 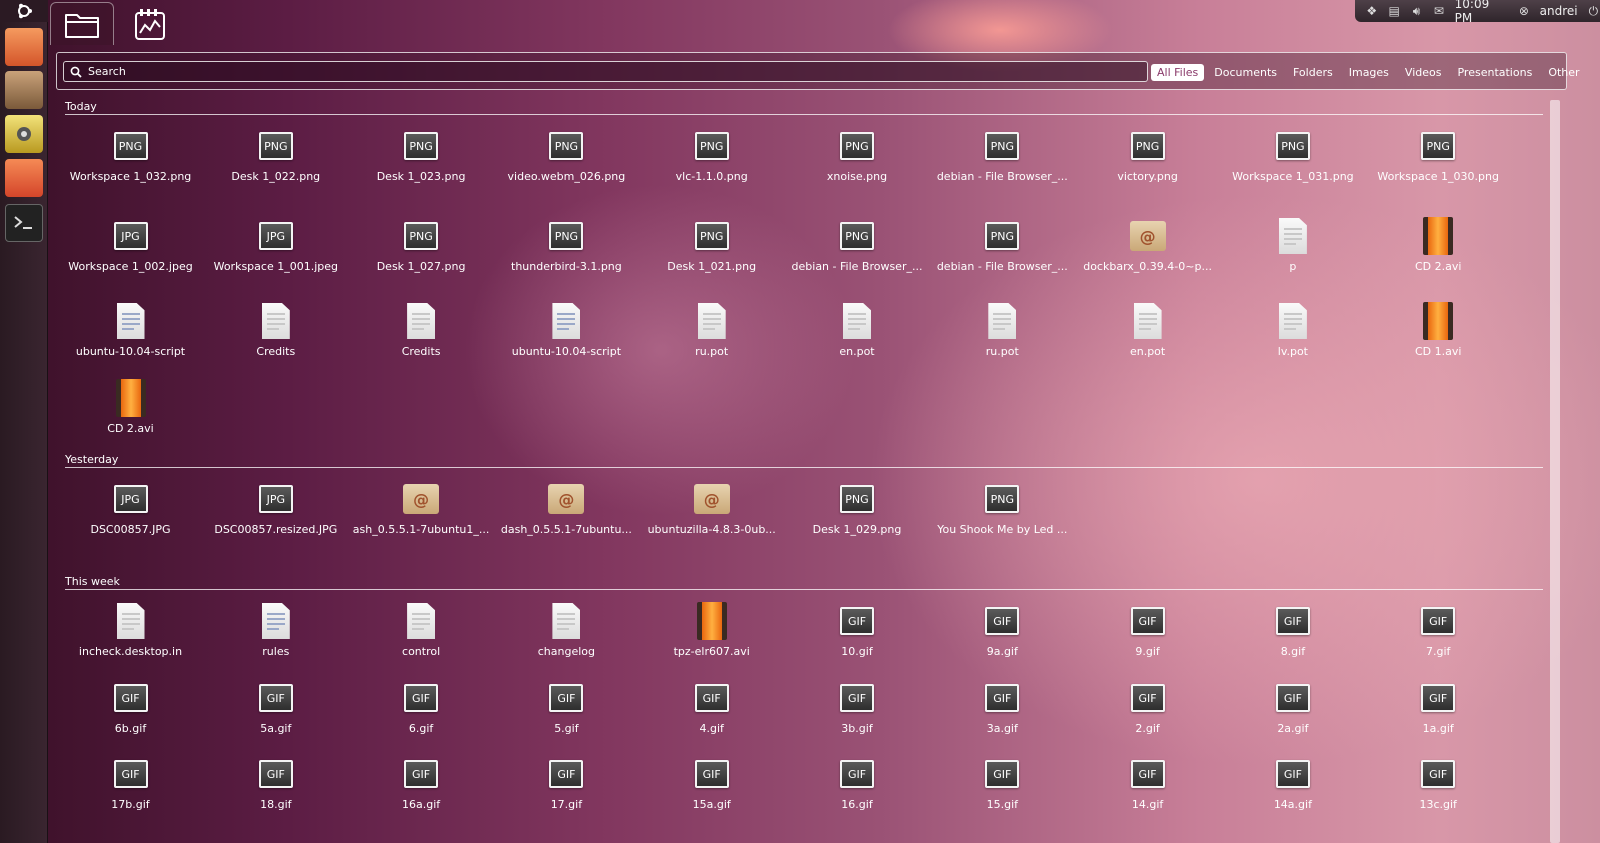 What do you see at coordinates (857, 792) in the screenshot?
I see `file-tile: GIF 16.gif` at bounding box center [857, 792].